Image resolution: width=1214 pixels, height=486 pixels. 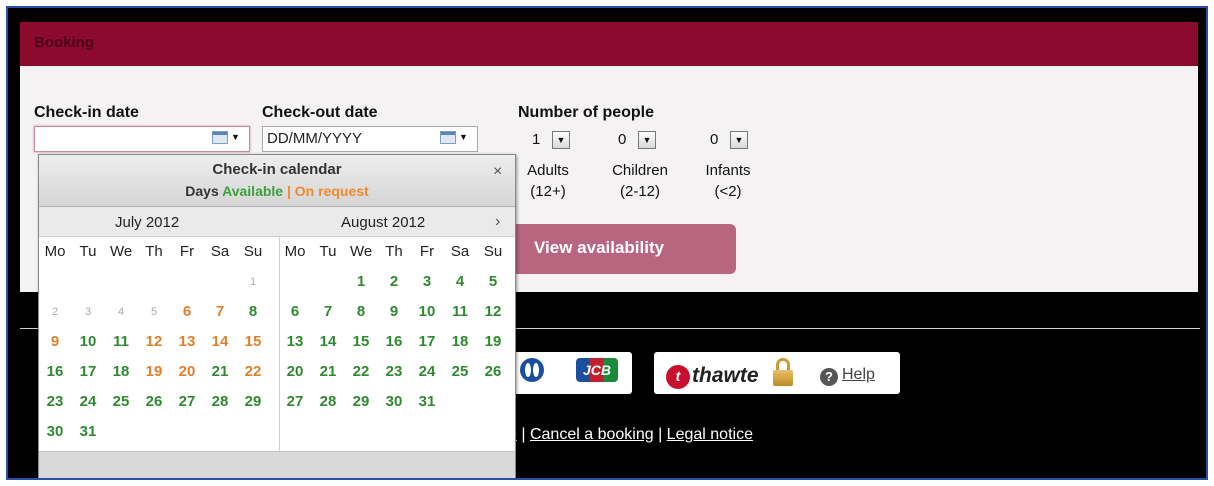 I want to click on footer-links: e | Cancel a booking | Legal notice, so click(x=630, y=435).